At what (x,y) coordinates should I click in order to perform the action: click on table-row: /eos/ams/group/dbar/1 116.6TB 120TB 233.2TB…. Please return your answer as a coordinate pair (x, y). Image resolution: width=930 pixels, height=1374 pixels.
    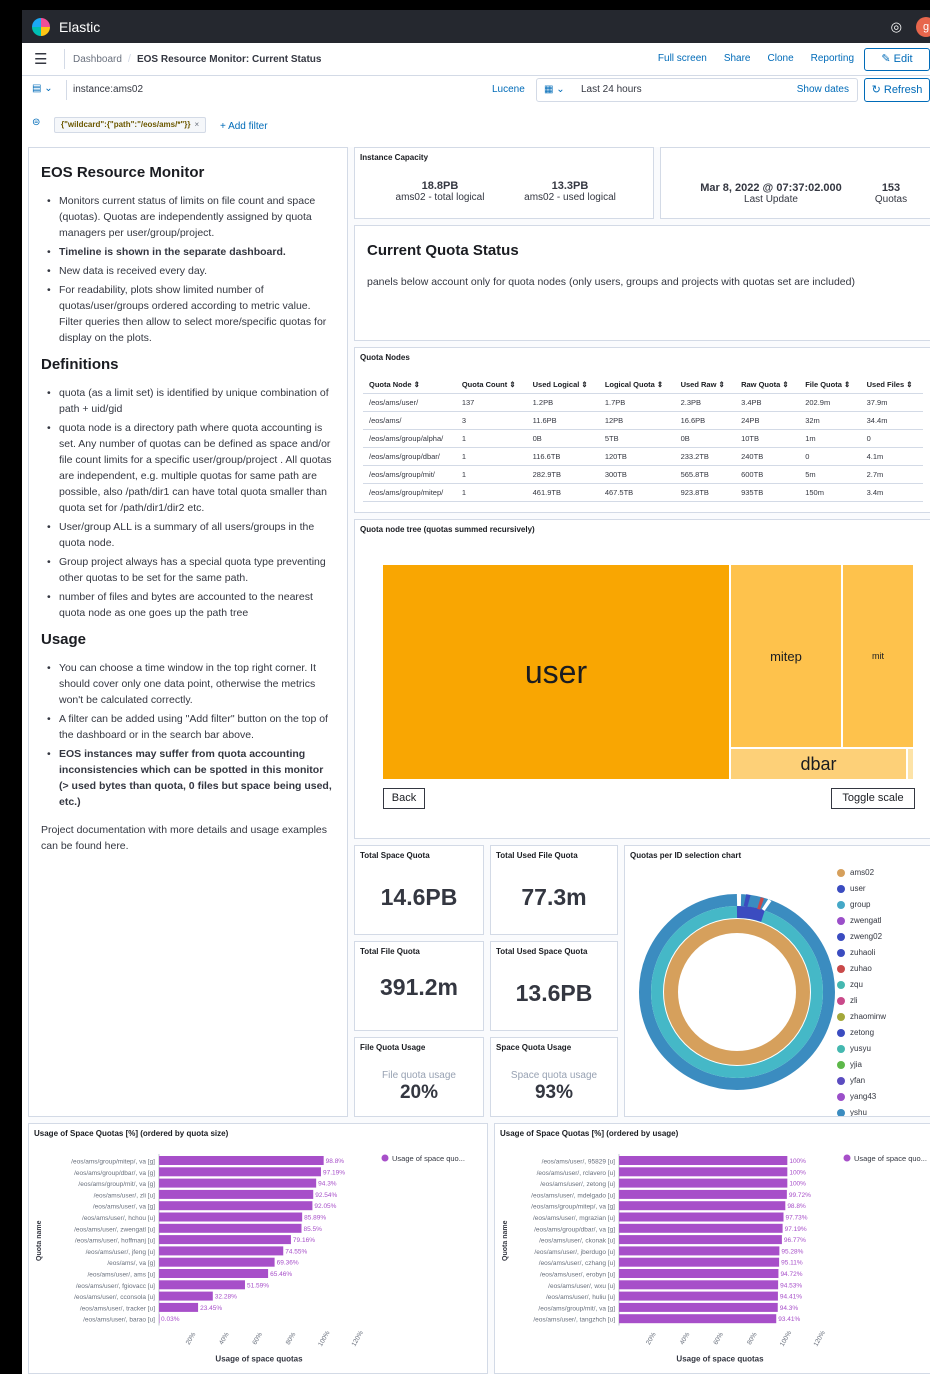
    Looking at the image, I should click on (643, 456).